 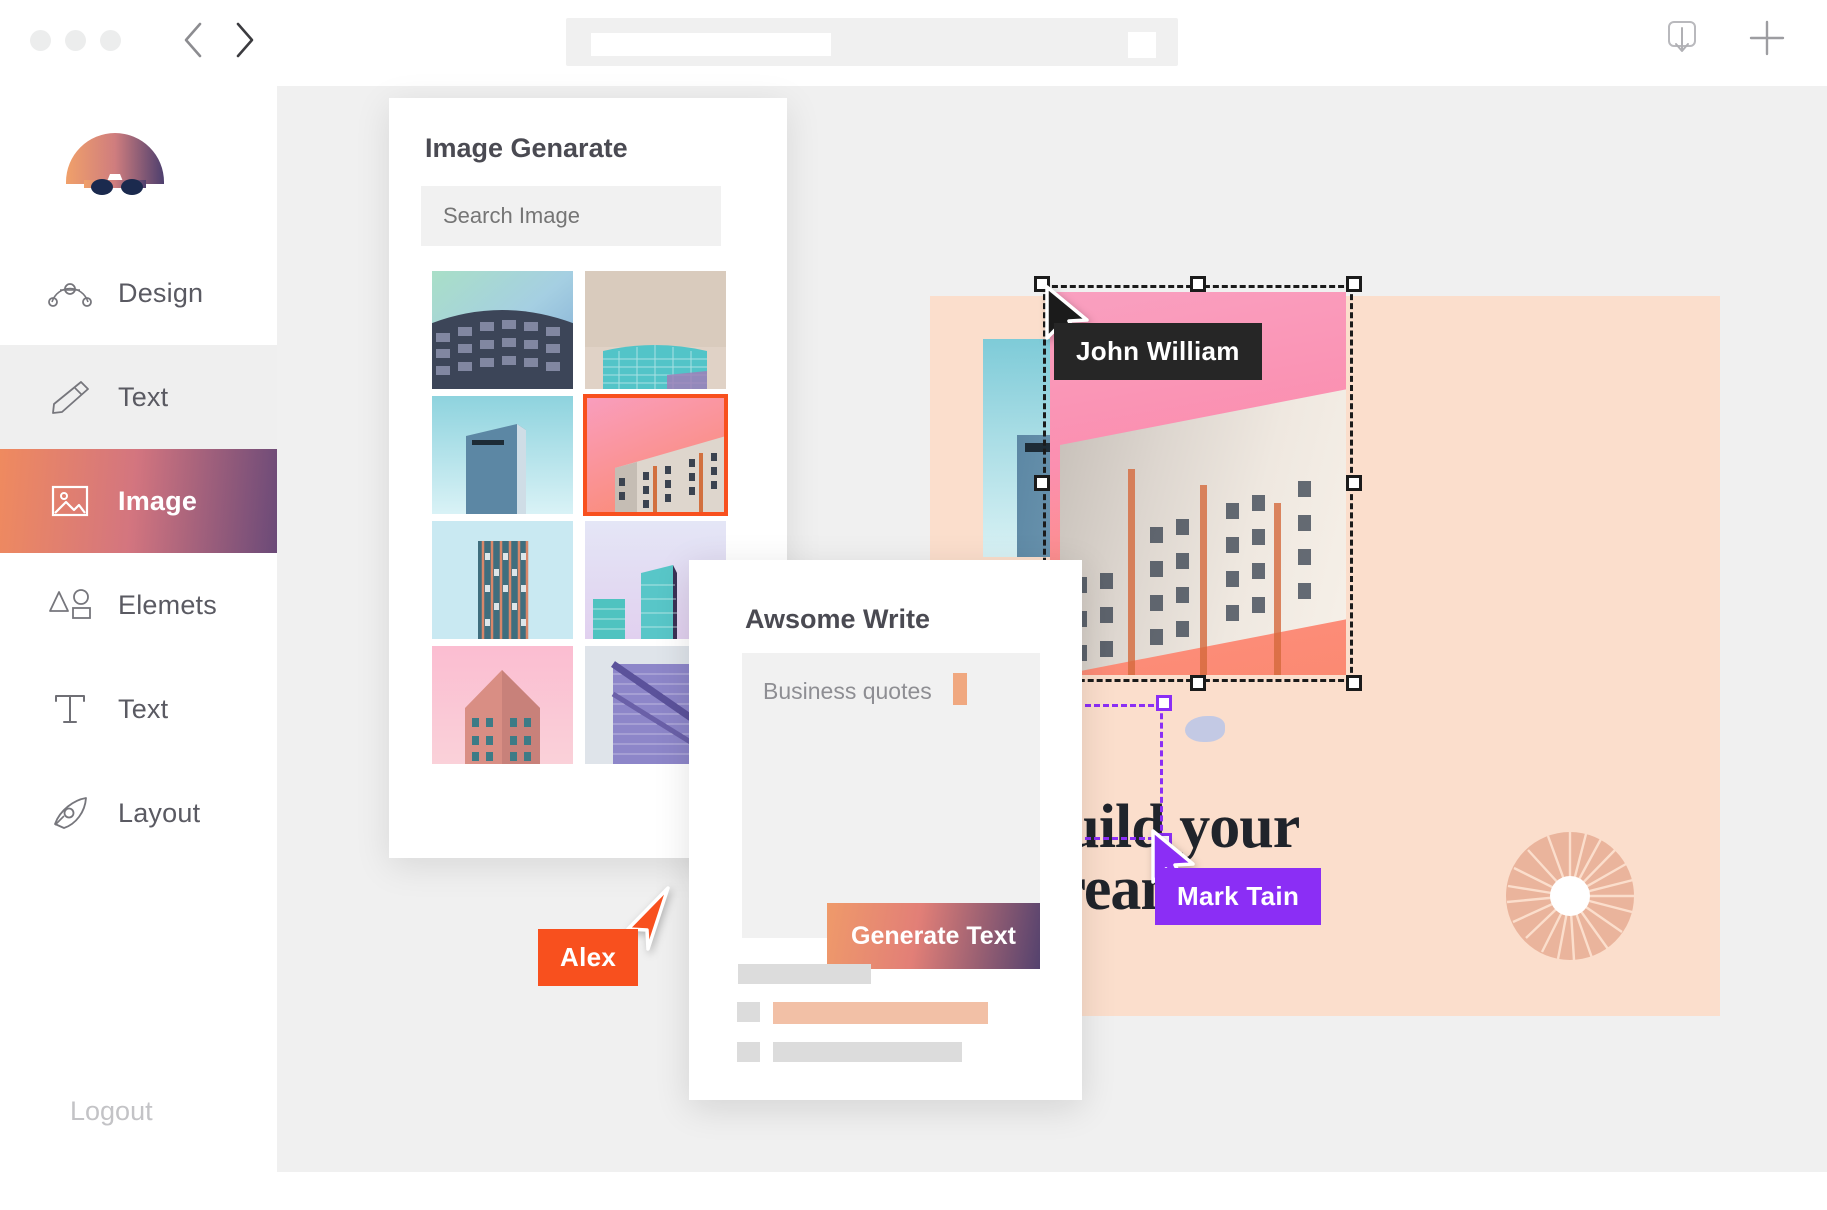 I want to click on bezier-curve-icon, so click(x=70, y=293).